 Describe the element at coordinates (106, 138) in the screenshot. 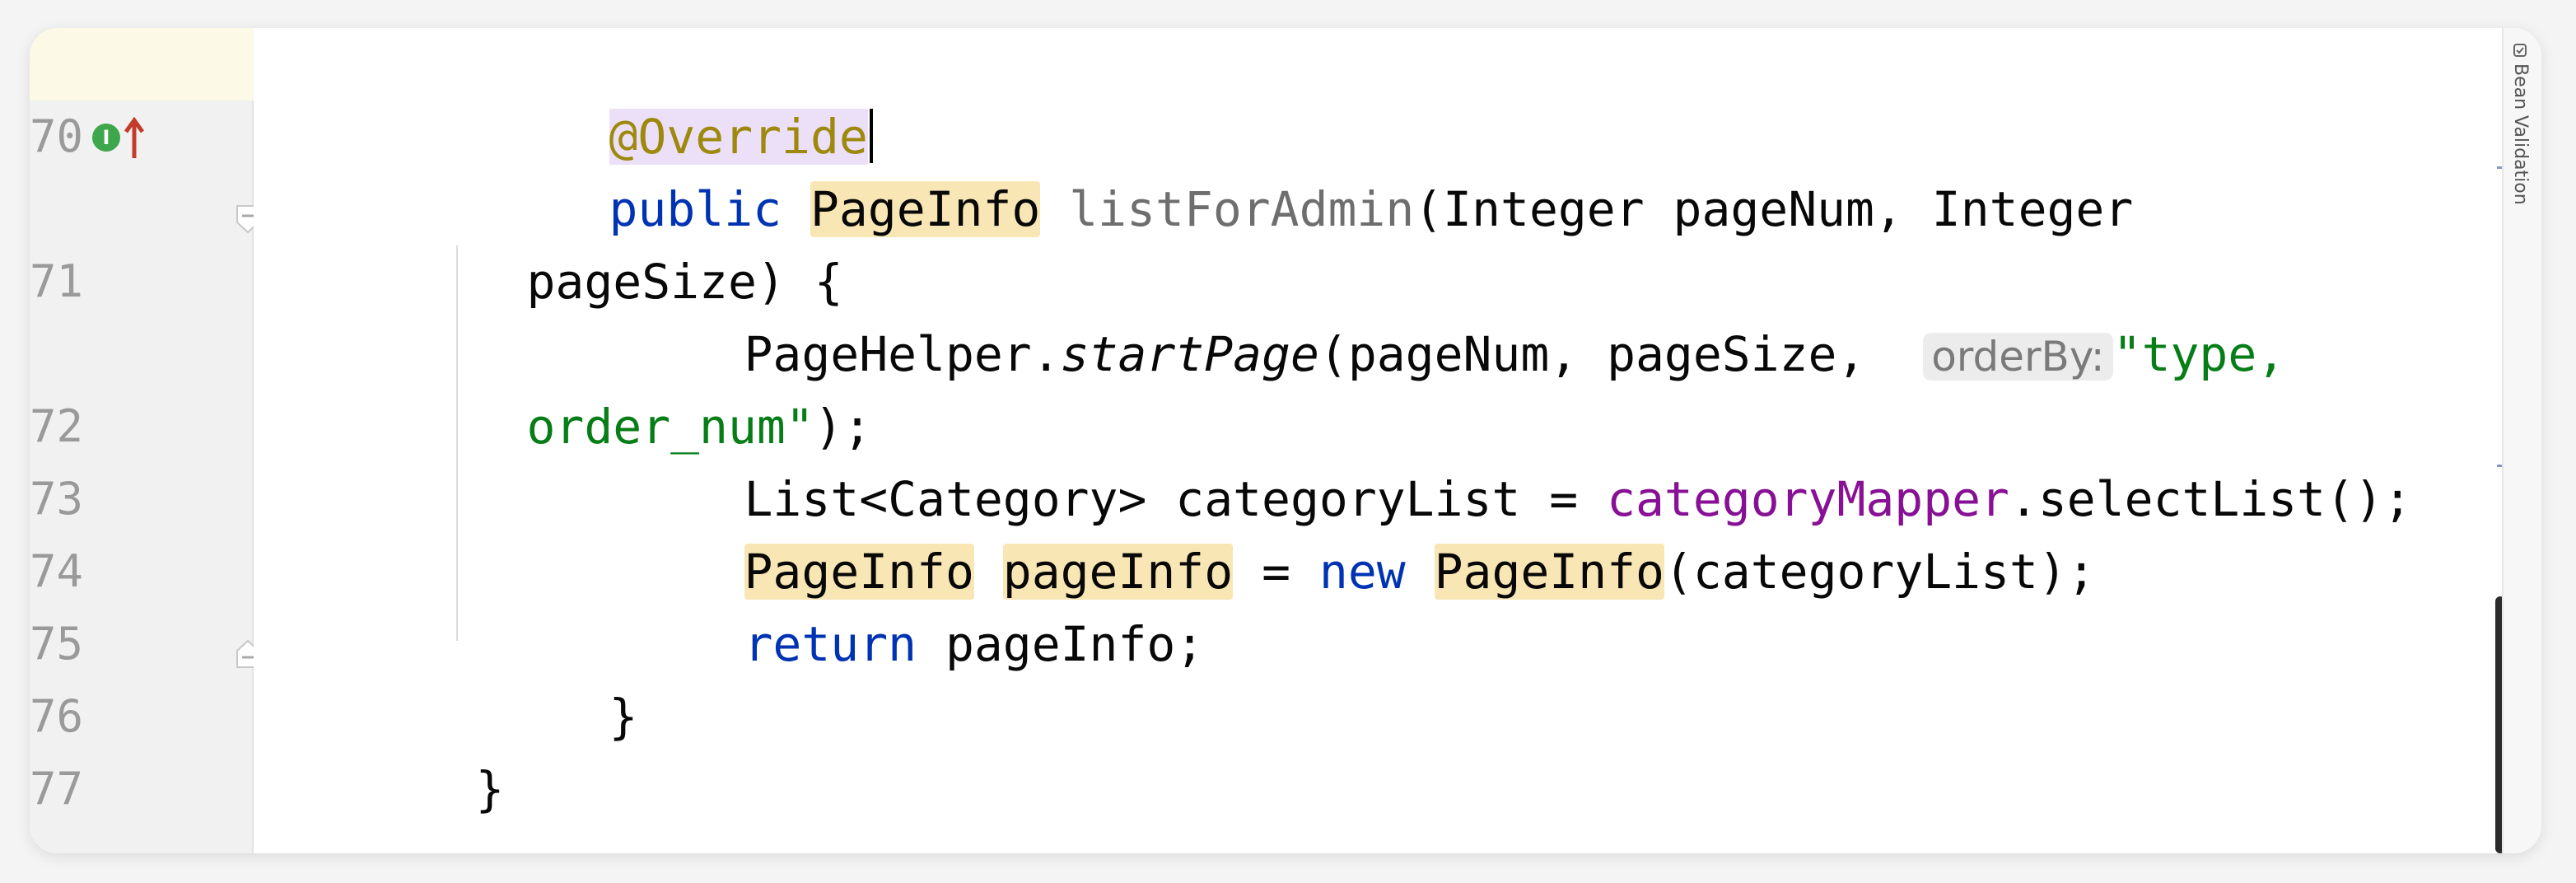

I see `implements-badge: I` at that location.